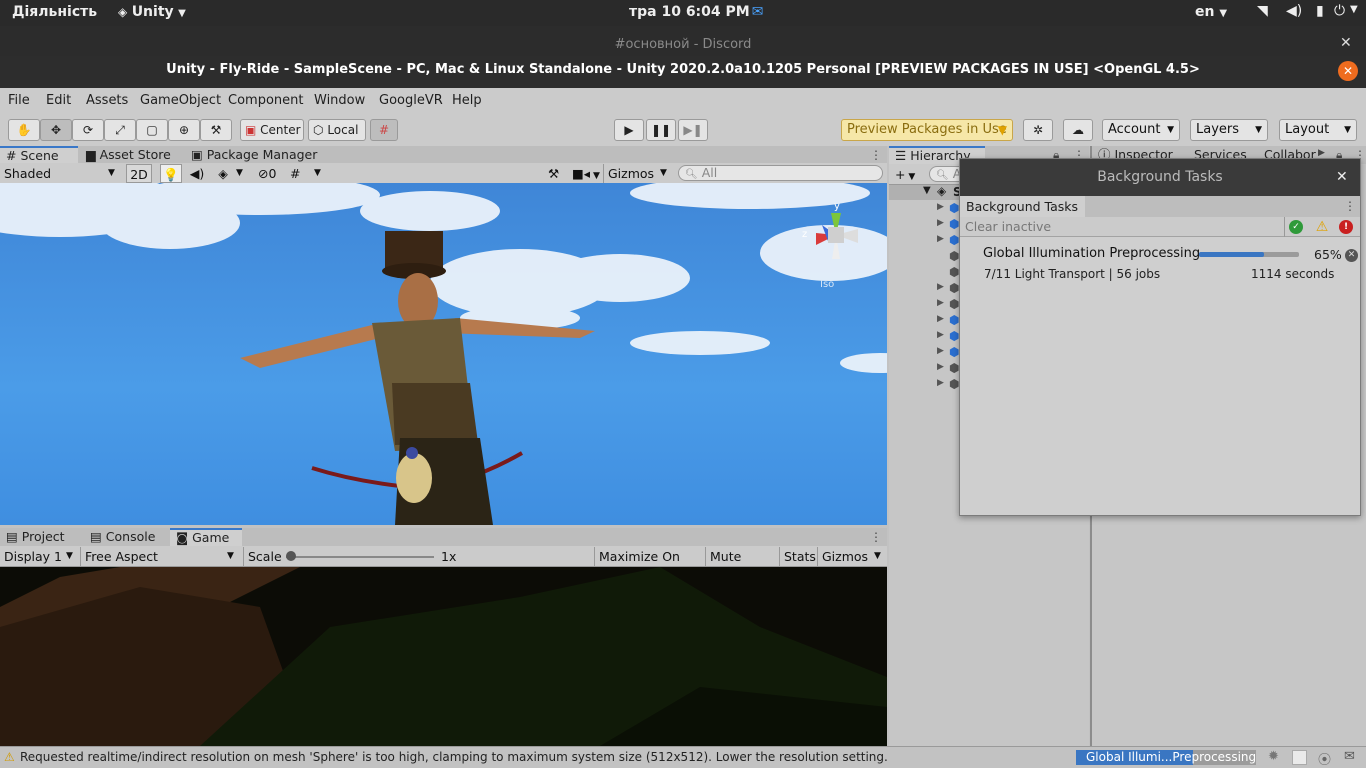 The image size is (1366, 768). Describe the element at coordinates (42, 537) in the screenshot. I see `tab-project: ▤ Project` at that location.